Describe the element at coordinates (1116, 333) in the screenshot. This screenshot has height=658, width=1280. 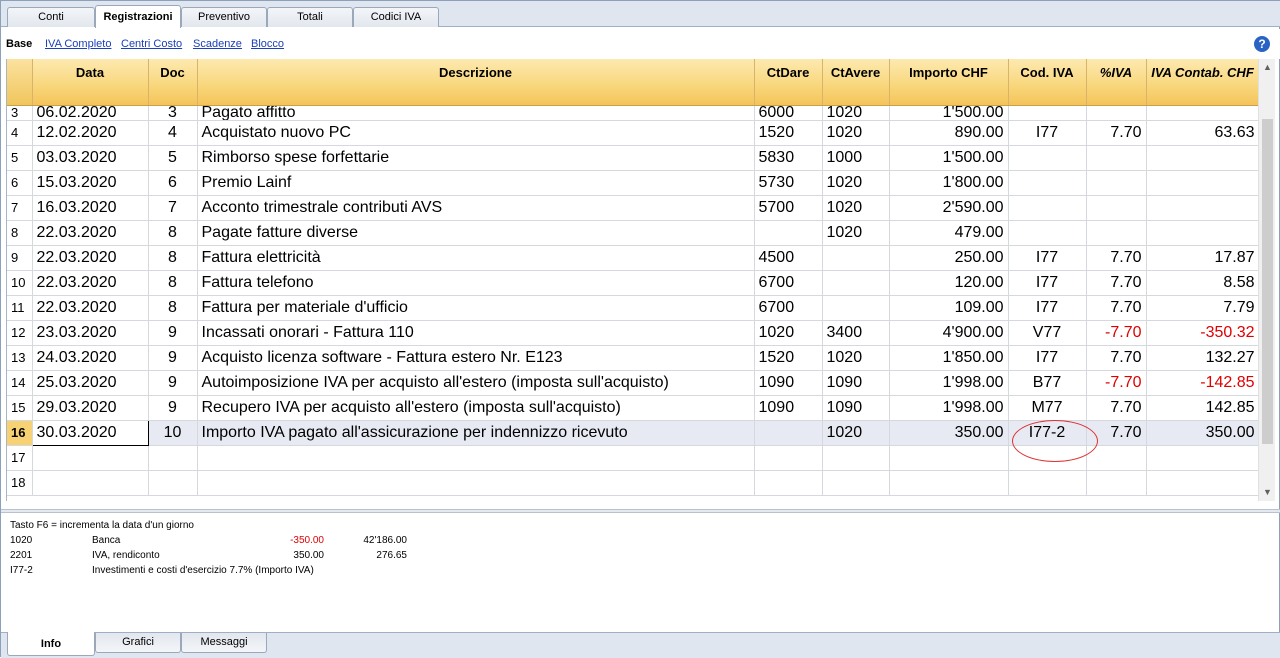
I see `cell-pct-iva: -7.70` at that location.